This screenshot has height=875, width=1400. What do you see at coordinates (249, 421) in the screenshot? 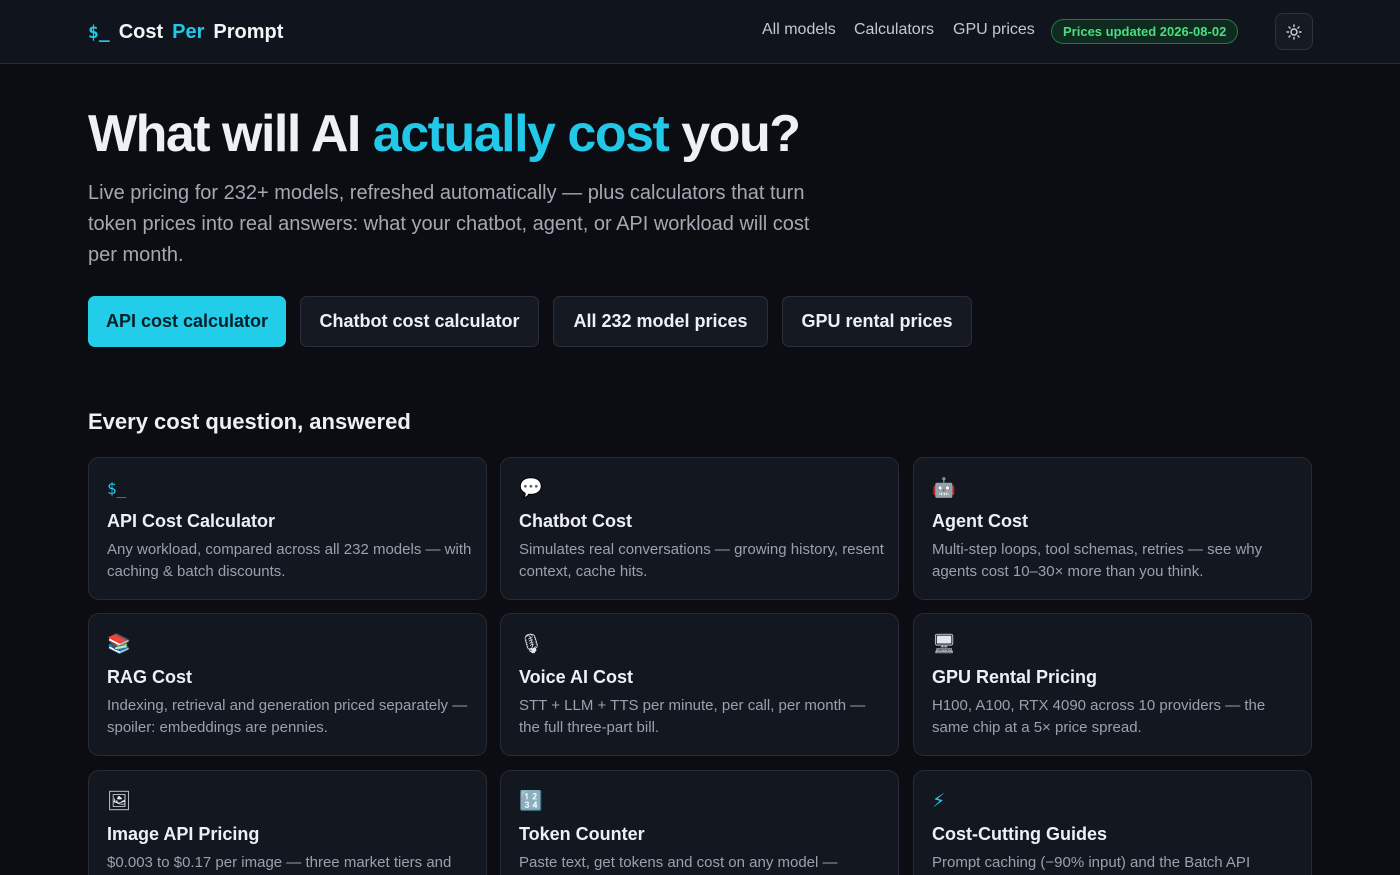
I see `section-title: Every cost question, answered` at bounding box center [249, 421].